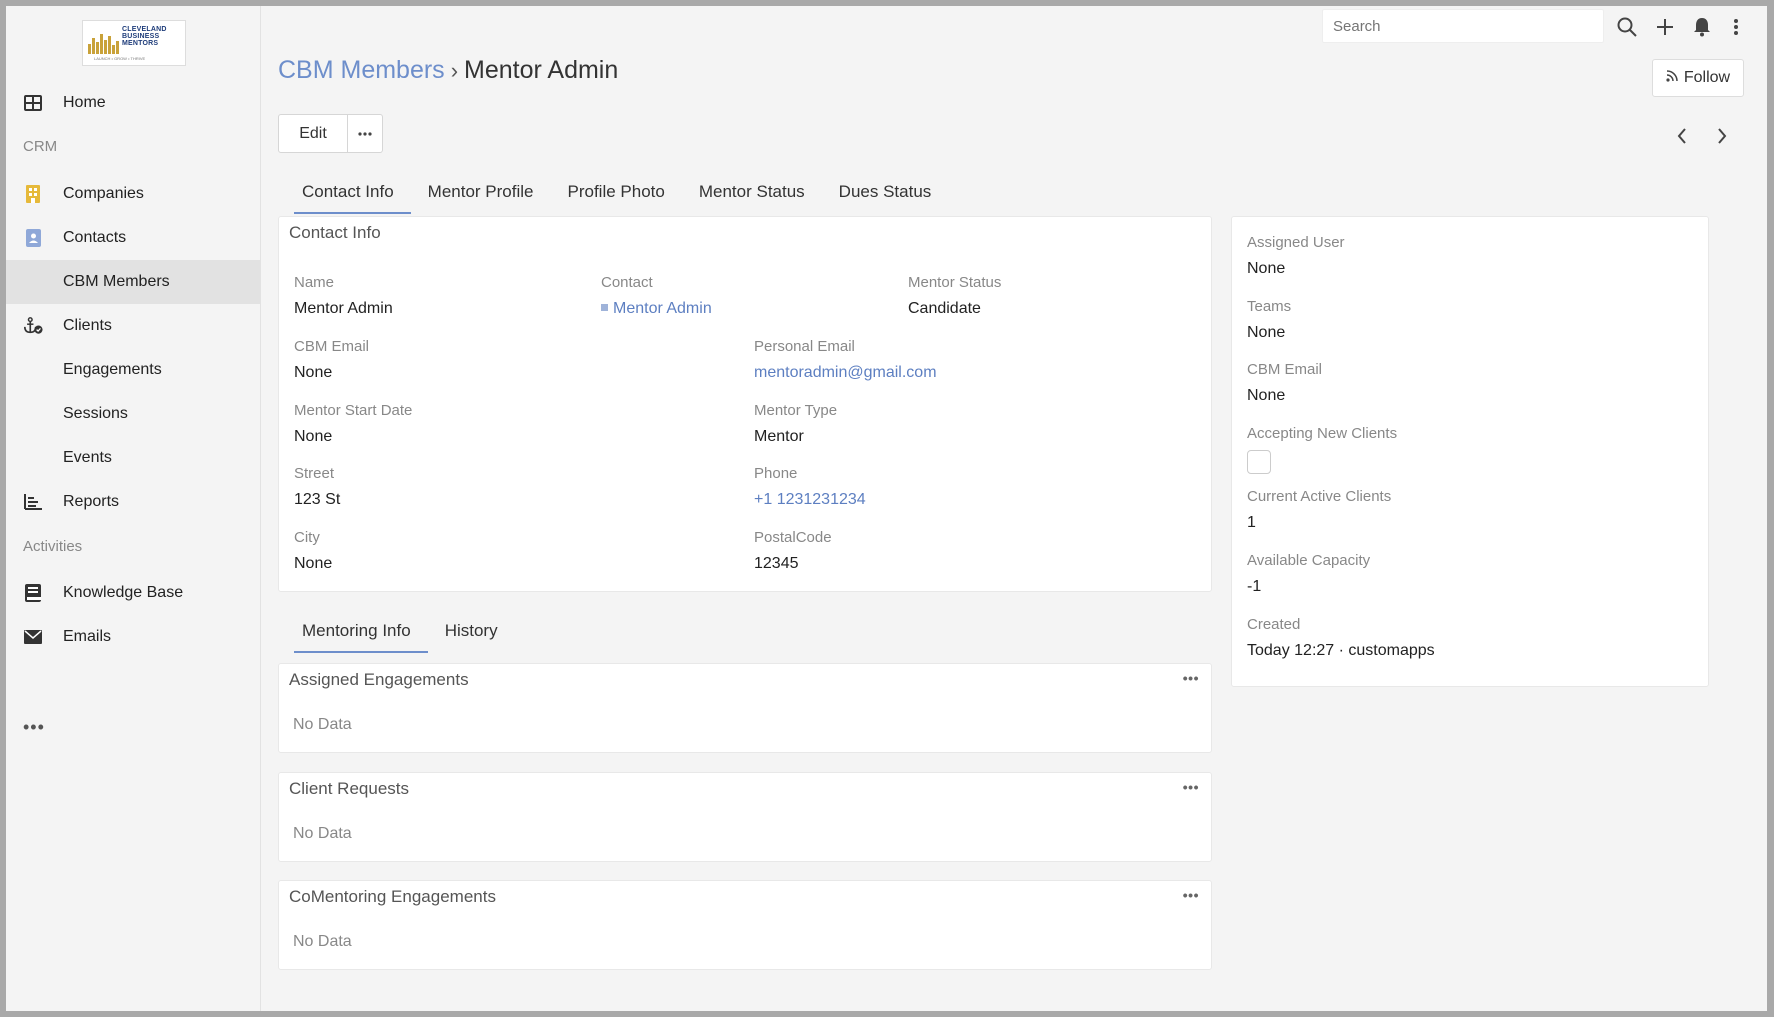 The width and height of the screenshot is (1774, 1017). What do you see at coordinates (95, 413) in the screenshot?
I see `sidebar-item-label: Sessions` at bounding box center [95, 413].